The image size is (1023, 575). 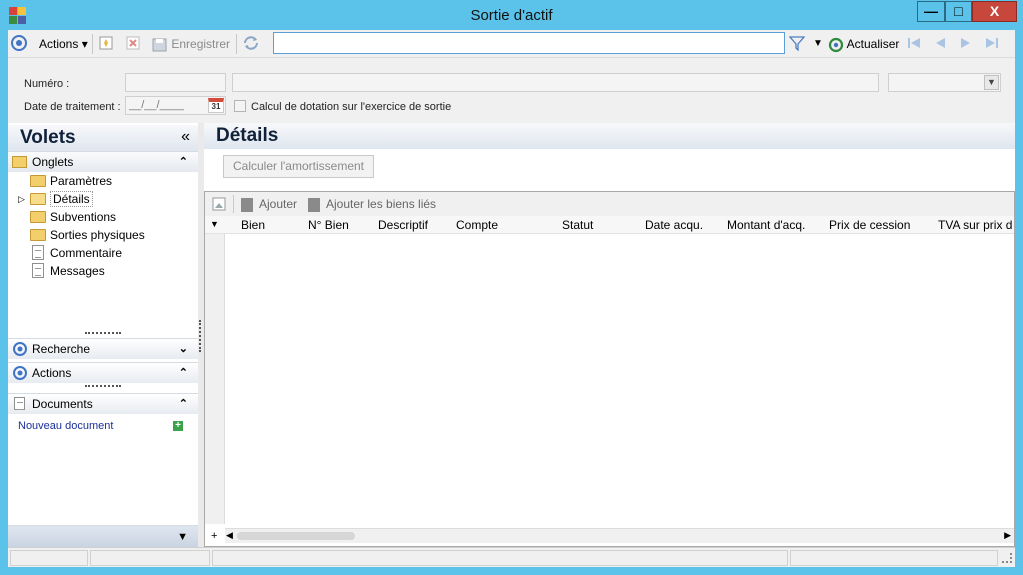 I want to click on new-icon, so click(x=106, y=44).